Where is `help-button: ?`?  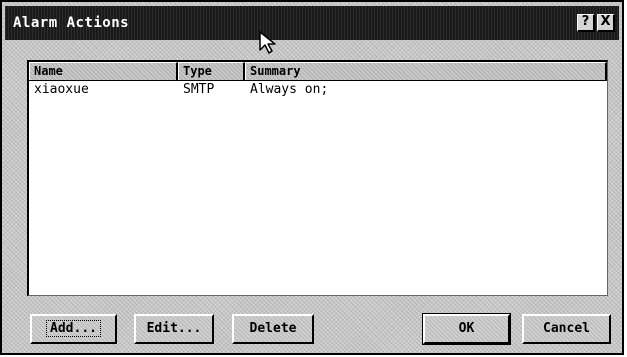 help-button: ? is located at coordinates (586, 23).